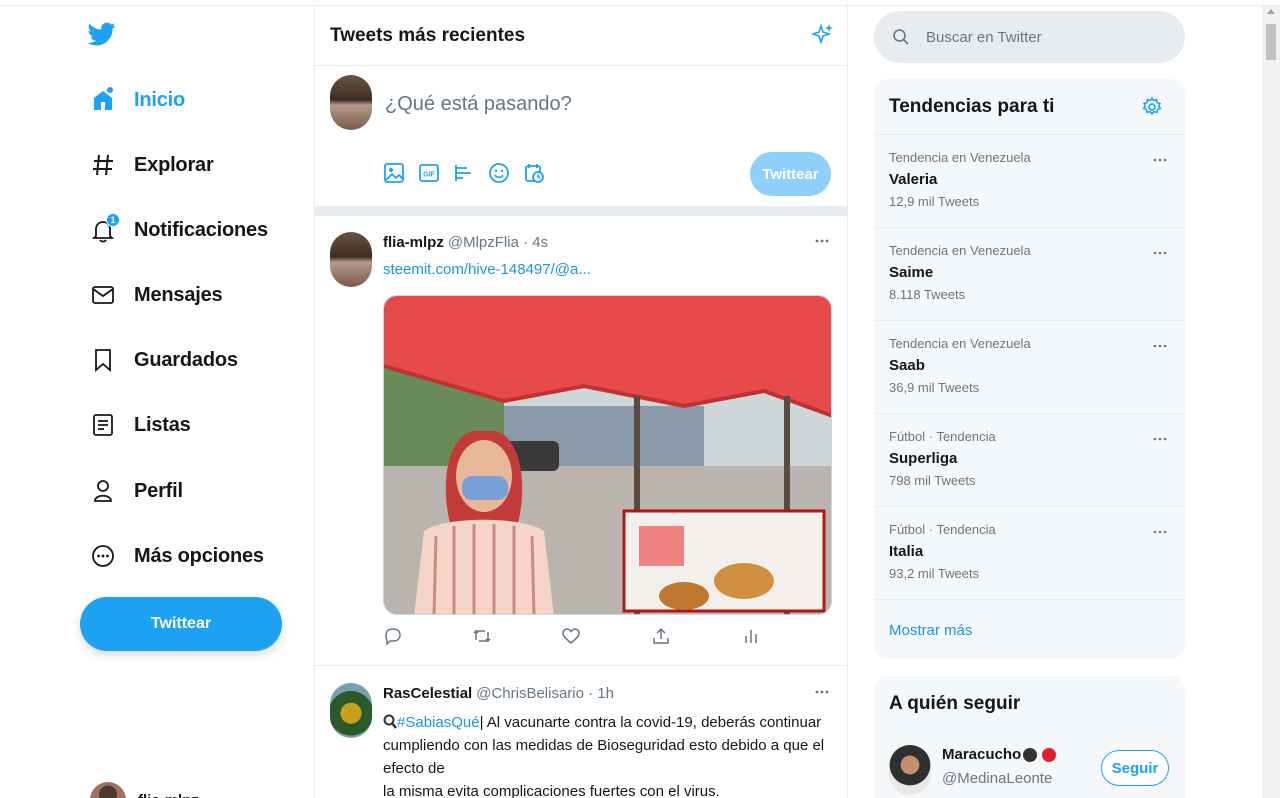 The width and height of the screenshot is (1280, 798). I want to click on scrollbar-thumb, so click(1271, 42).